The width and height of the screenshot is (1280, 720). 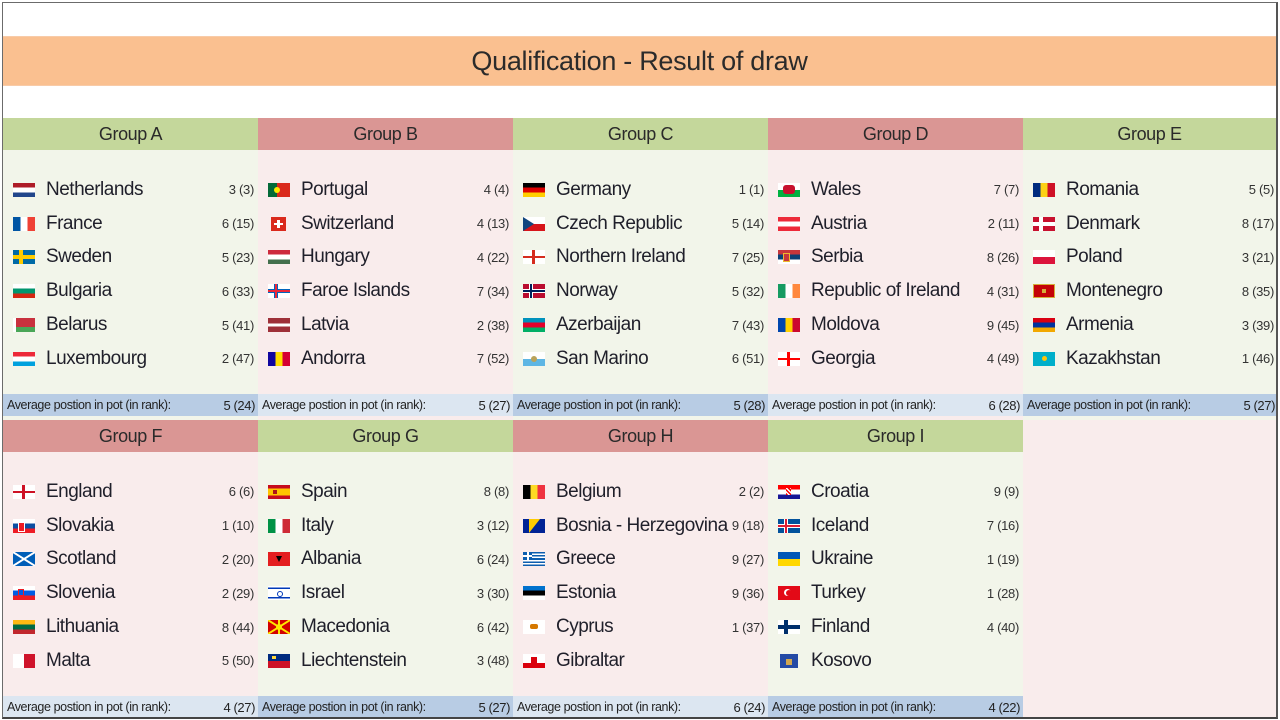 I want to click on team-name: Belarus, so click(x=76, y=325).